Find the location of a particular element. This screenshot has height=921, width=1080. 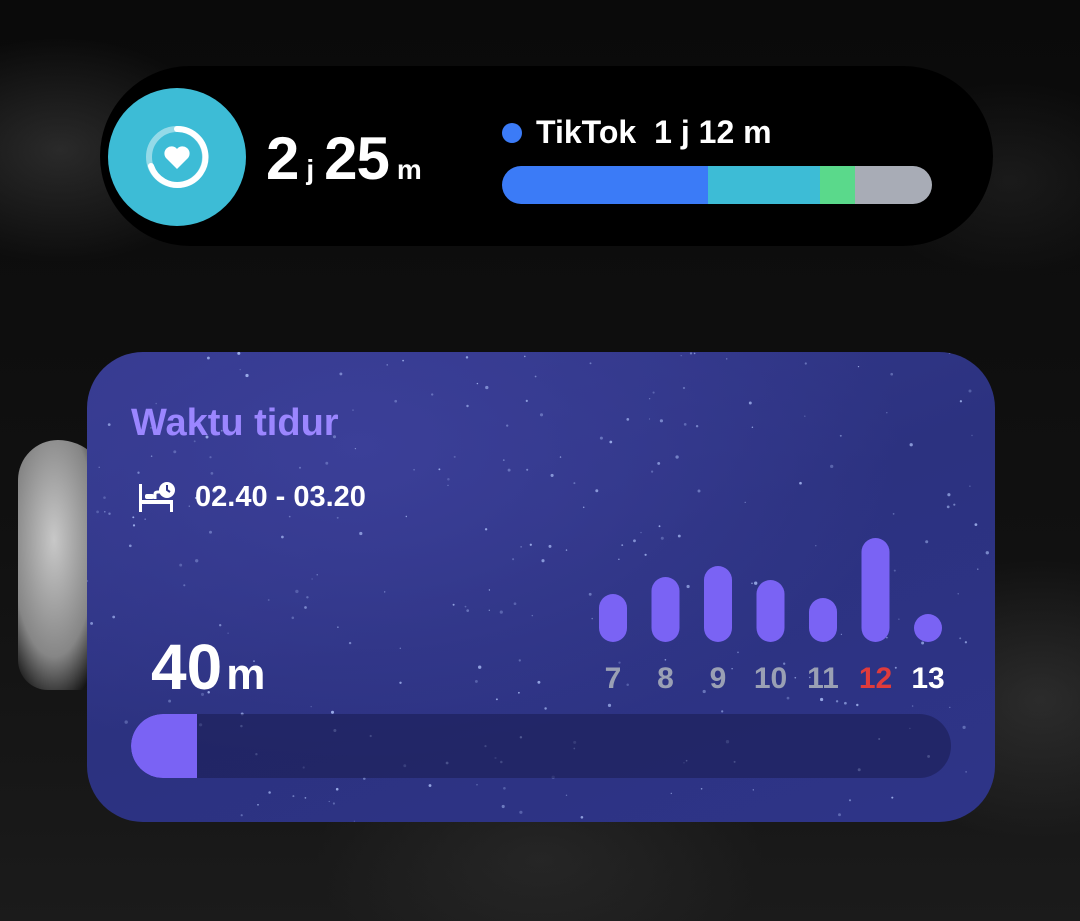

bed-clock-icon is located at coordinates (157, 497).